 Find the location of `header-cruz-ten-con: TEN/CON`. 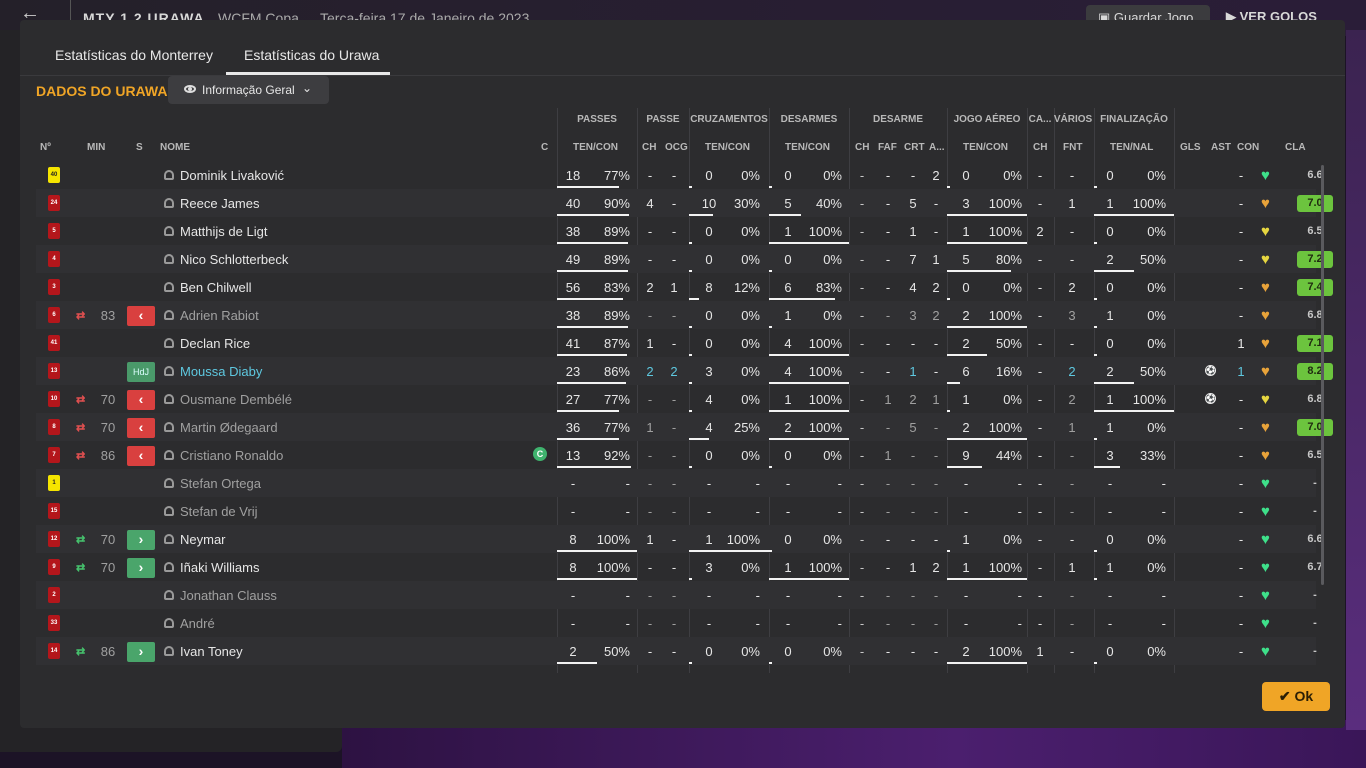

header-cruz-ten-con: TEN/CON is located at coordinates (727, 147).